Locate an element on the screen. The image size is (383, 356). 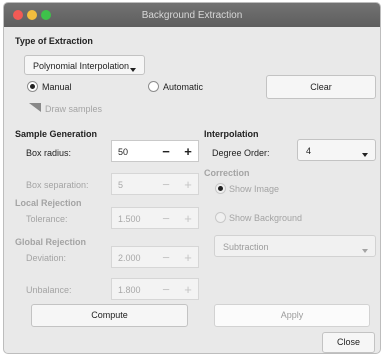
tolerance-increment-button: + is located at coordinates (188, 218).